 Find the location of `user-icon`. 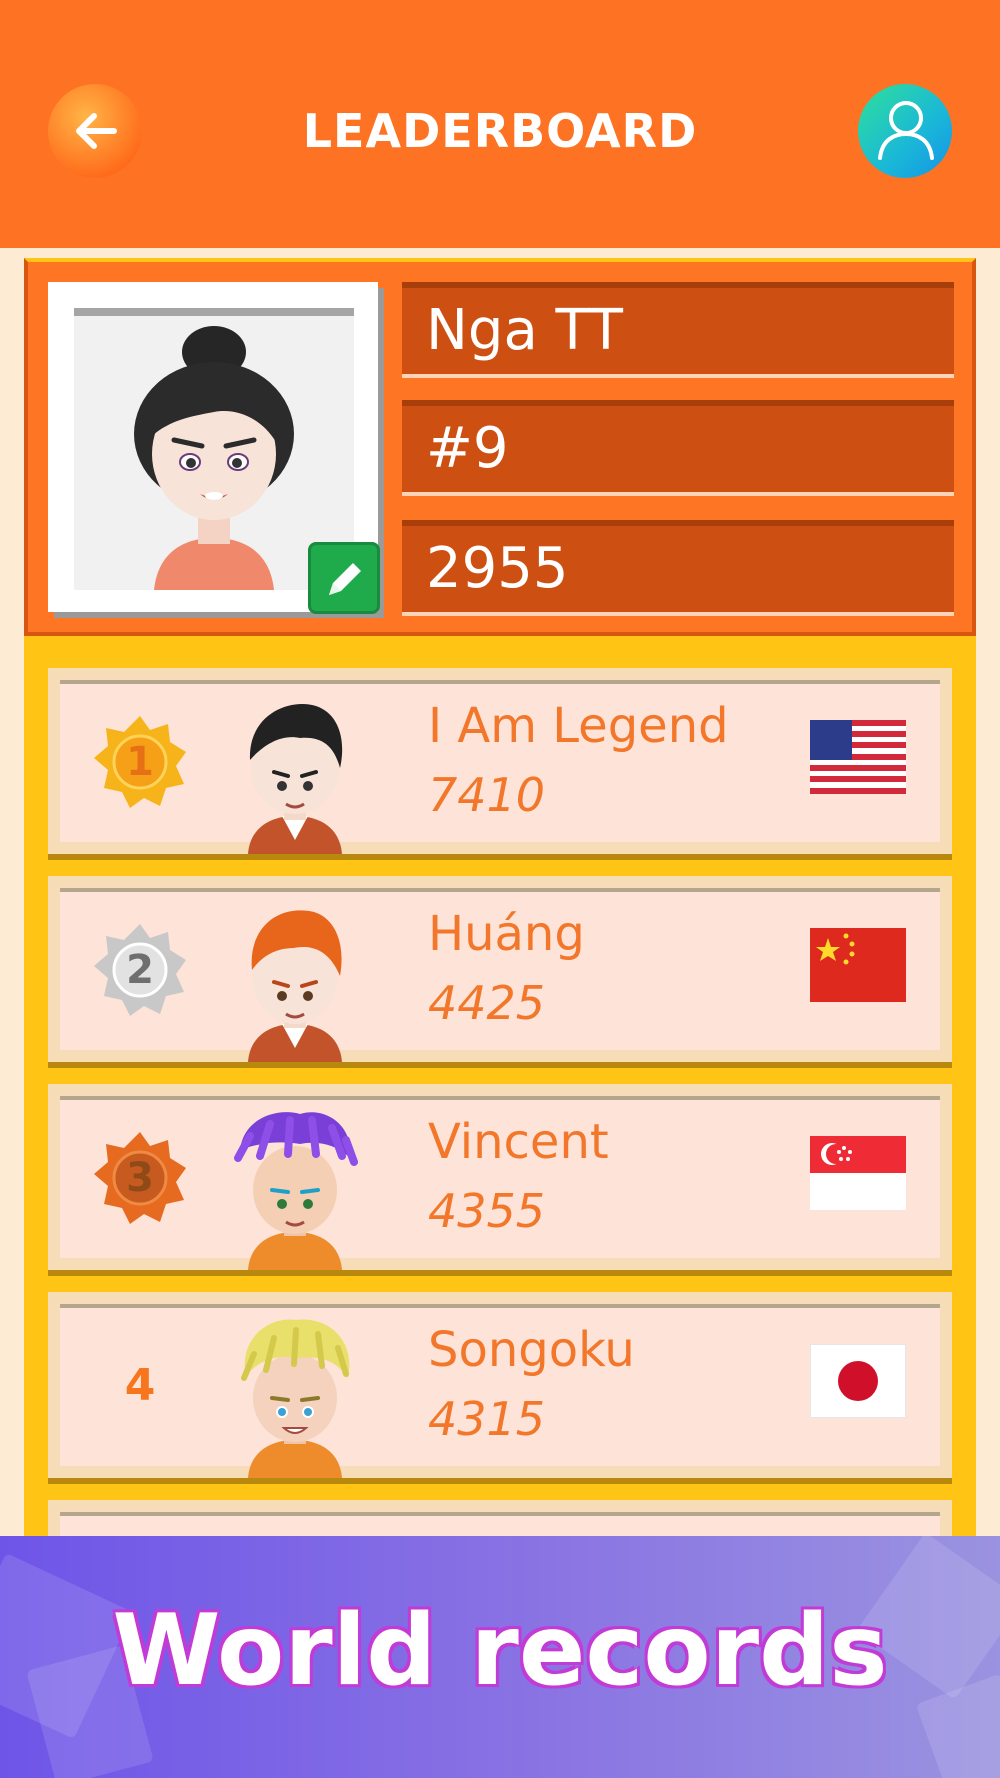

user-icon is located at coordinates (906, 130).